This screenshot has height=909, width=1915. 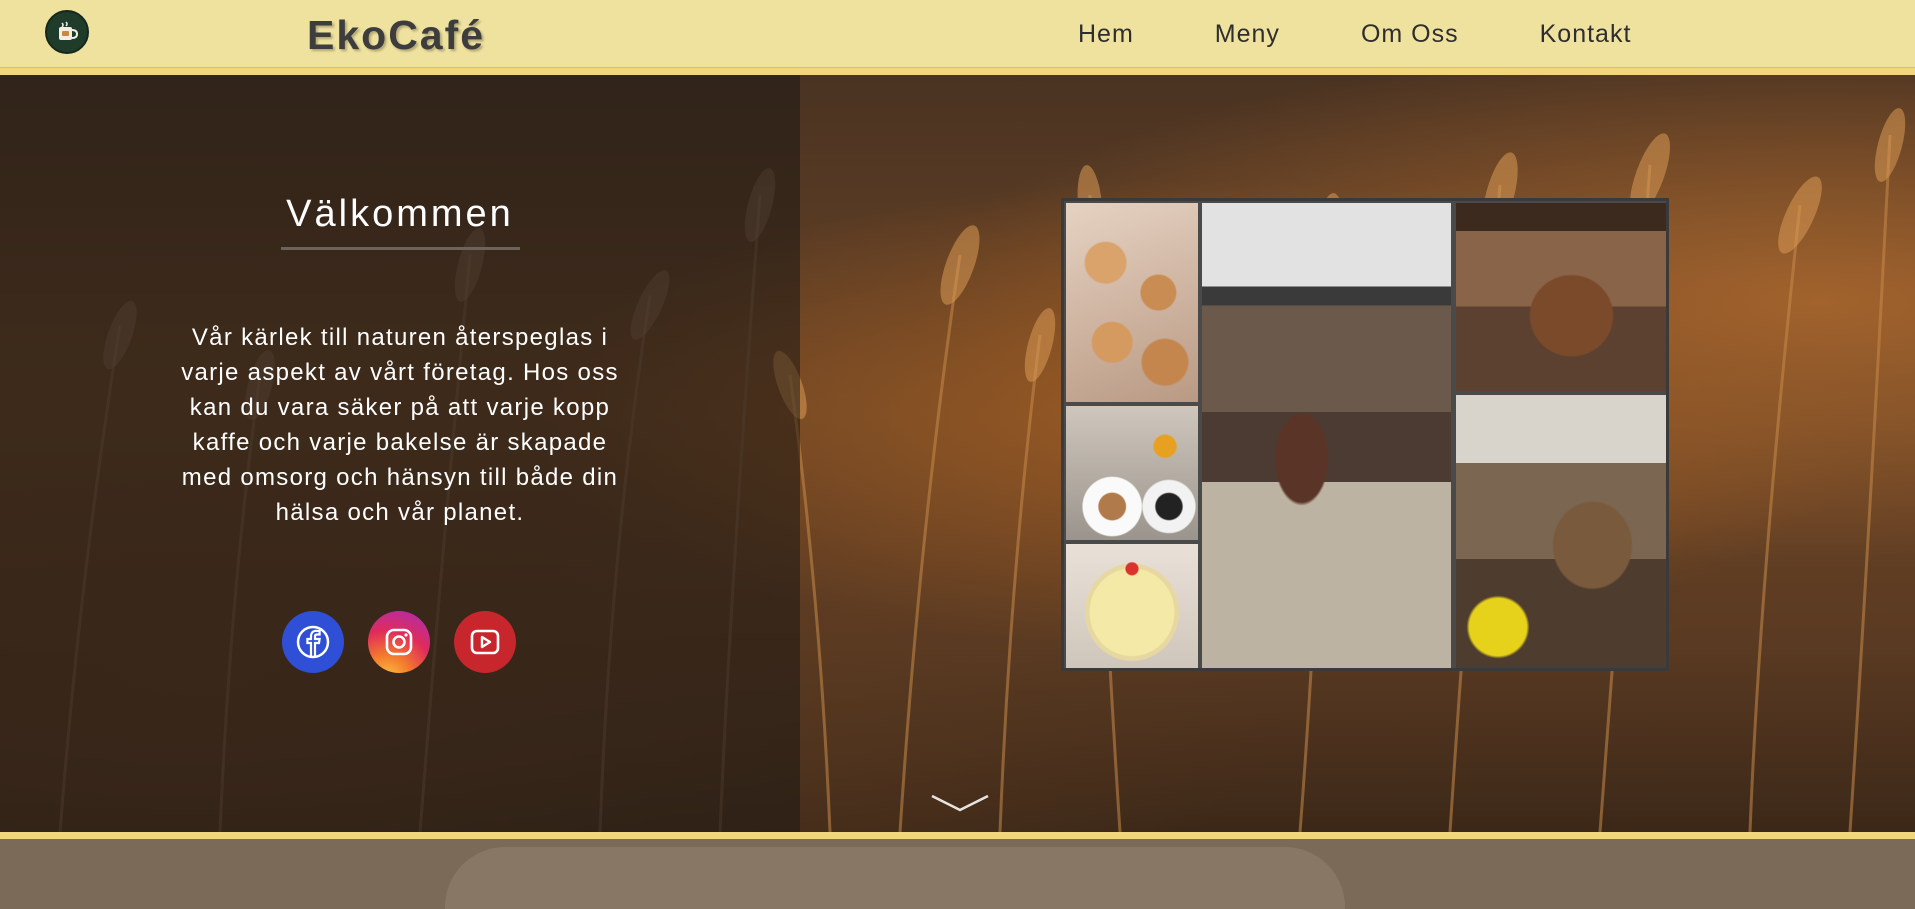 What do you see at coordinates (1410, 34) in the screenshot?
I see `nav-item-om-oss: Om Oss` at bounding box center [1410, 34].